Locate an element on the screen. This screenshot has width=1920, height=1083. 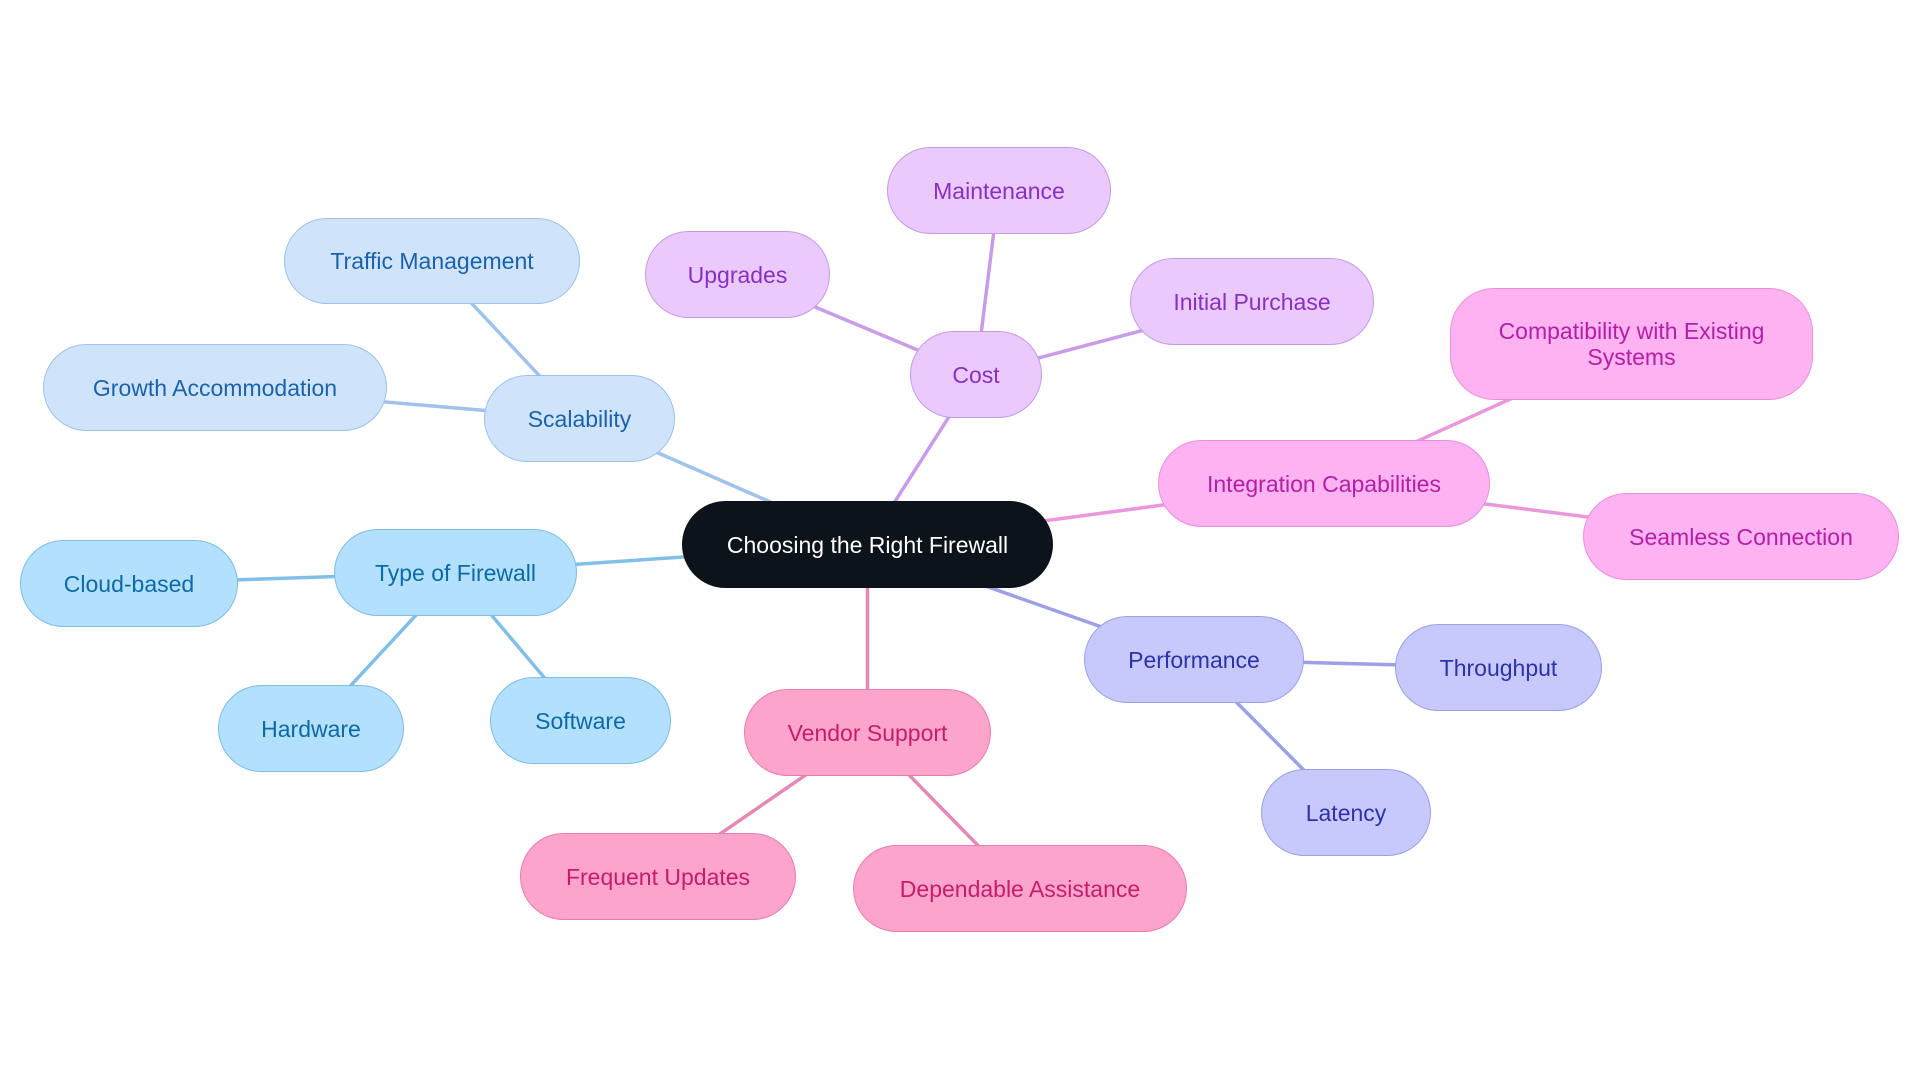
node-label: Dependable Assistance is located at coordinates (1020, 888).